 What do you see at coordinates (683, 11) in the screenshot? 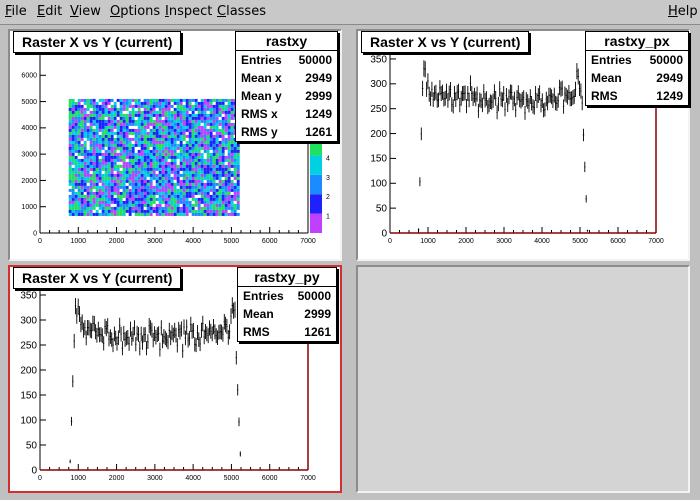
I see `menu-help: Help` at bounding box center [683, 11].